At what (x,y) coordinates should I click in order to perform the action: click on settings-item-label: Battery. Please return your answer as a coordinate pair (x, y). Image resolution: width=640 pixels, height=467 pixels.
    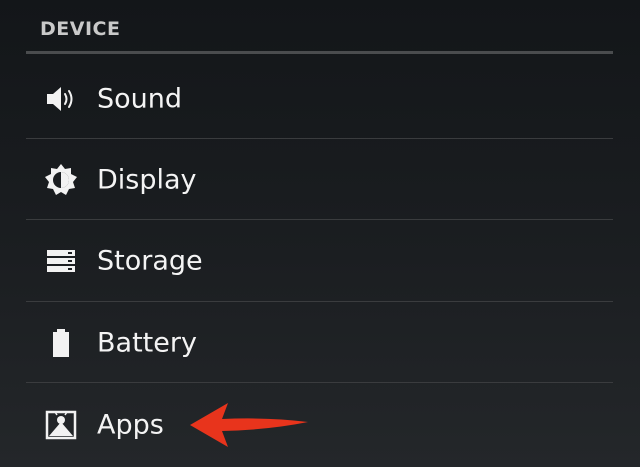
    Looking at the image, I should click on (147, 343).